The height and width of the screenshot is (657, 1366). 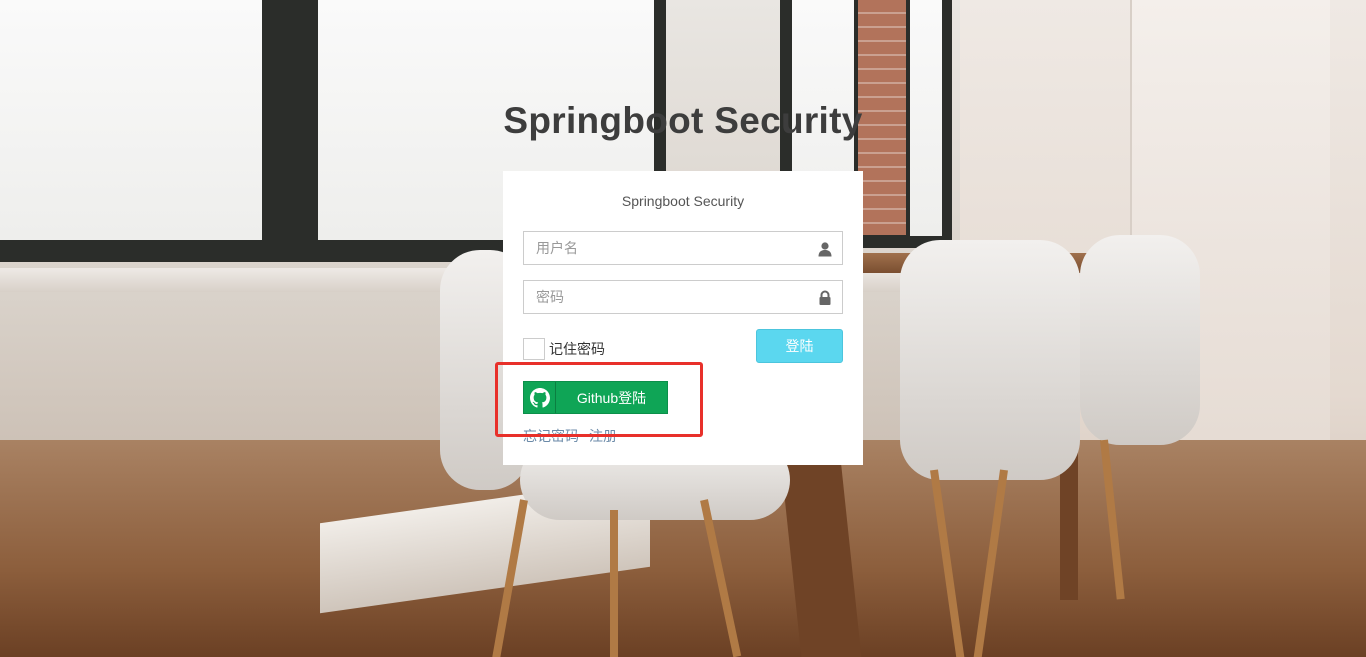 I want to click on password-field, so click(x=683, y=297).